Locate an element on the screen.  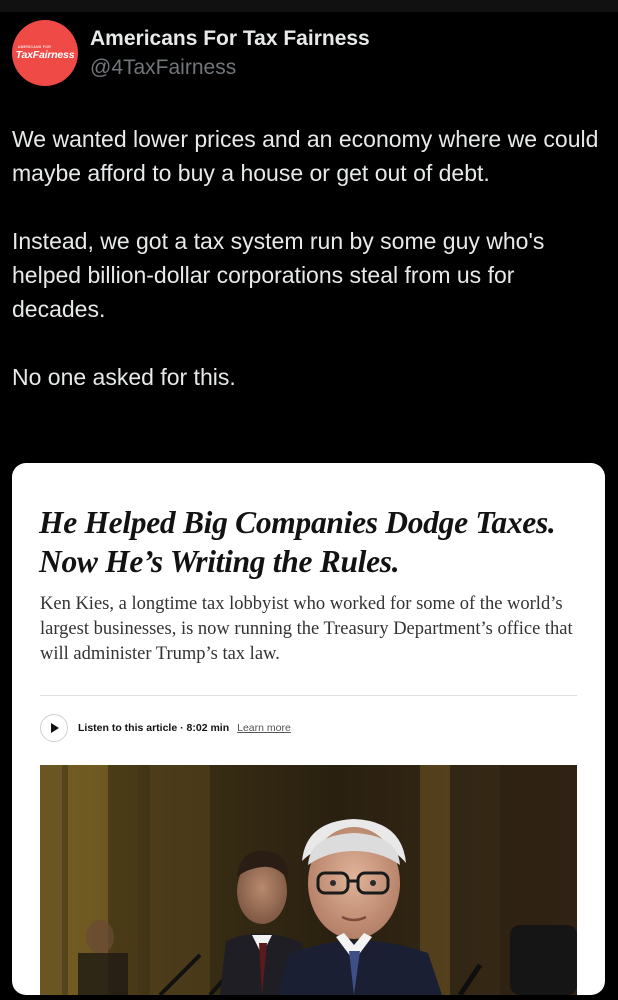
user-handle: @4TaxFairness is located at coordinates (163, 68).